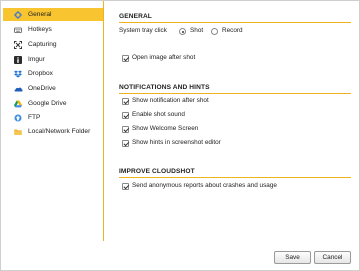 The image size is (360, 271). I want to click on sidebar-item-hotkeys: Hotkeys, so click(53, 29).